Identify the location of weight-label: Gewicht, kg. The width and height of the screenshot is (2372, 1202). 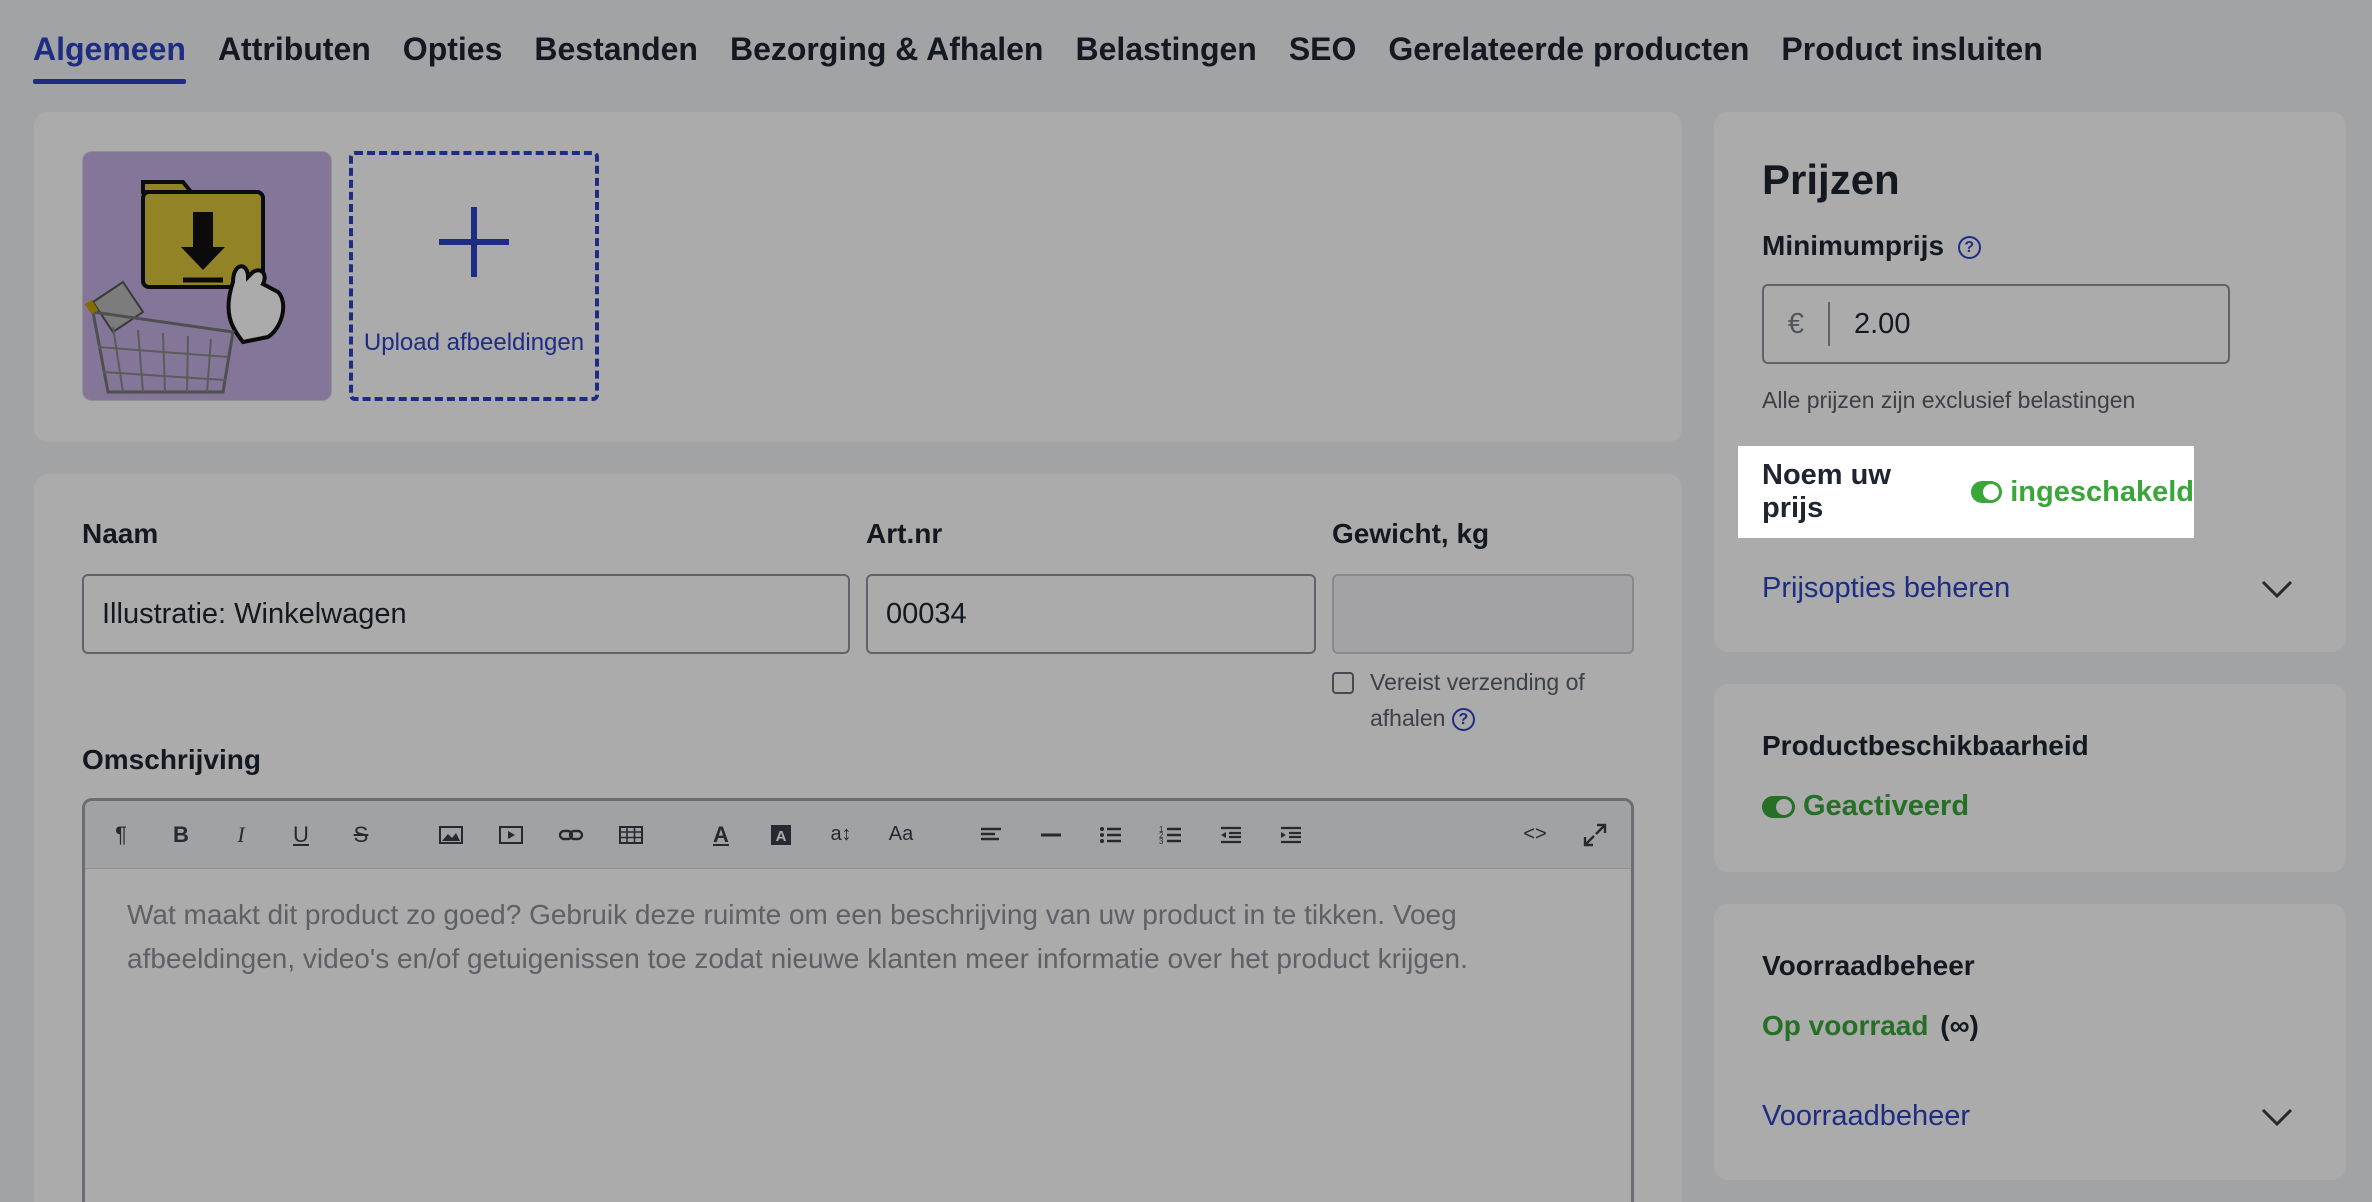
(1411, 533).